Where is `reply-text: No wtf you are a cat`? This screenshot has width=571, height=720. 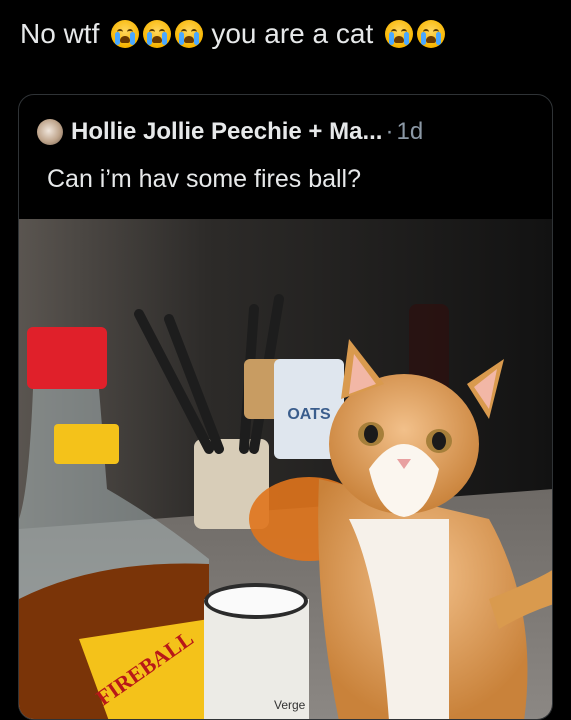
reply-text: No wtf you are a cat is located at coordinates (233, 34).